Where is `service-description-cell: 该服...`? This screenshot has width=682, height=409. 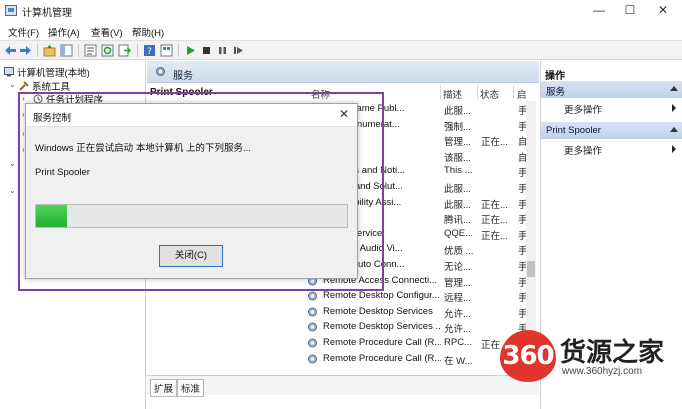
service-description-cell: 该服... is located at coordinates (457, 158).